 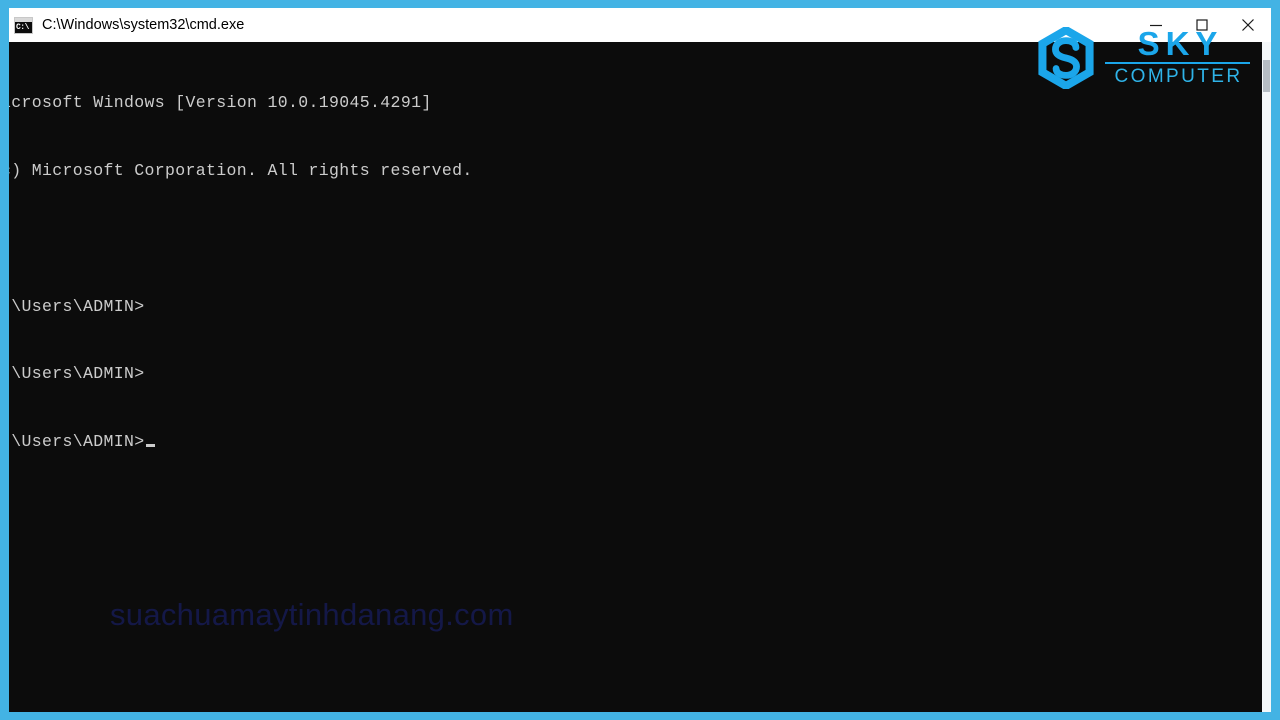 What do you see at coordinates (312, 614) in the screenshot?
I see `site-watermark: suachuamaytinhdanang.com` at bounding box center [312, 614].